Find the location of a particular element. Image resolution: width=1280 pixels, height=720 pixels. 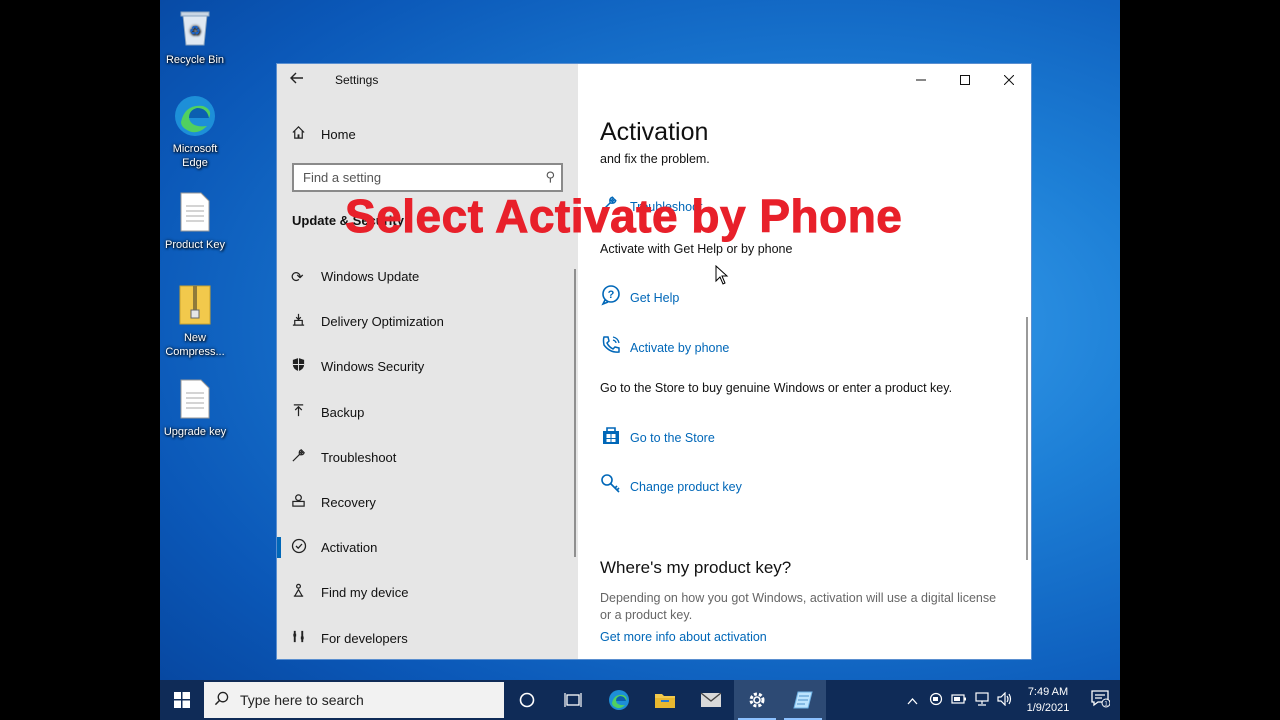

minimize-button is located at coordinates (921, 80).